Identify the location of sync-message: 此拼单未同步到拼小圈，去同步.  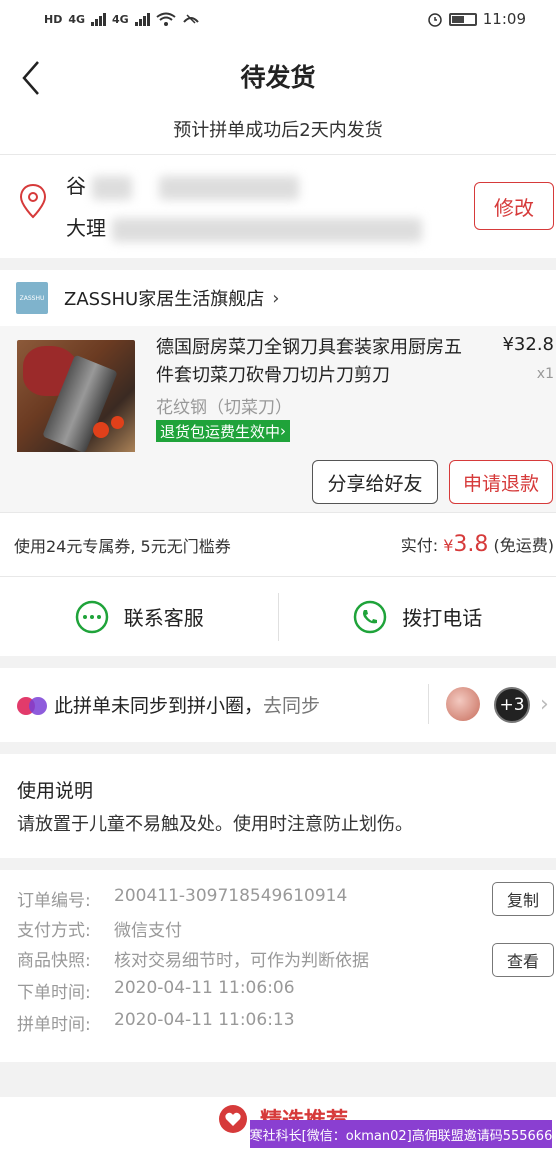
(187, 704).